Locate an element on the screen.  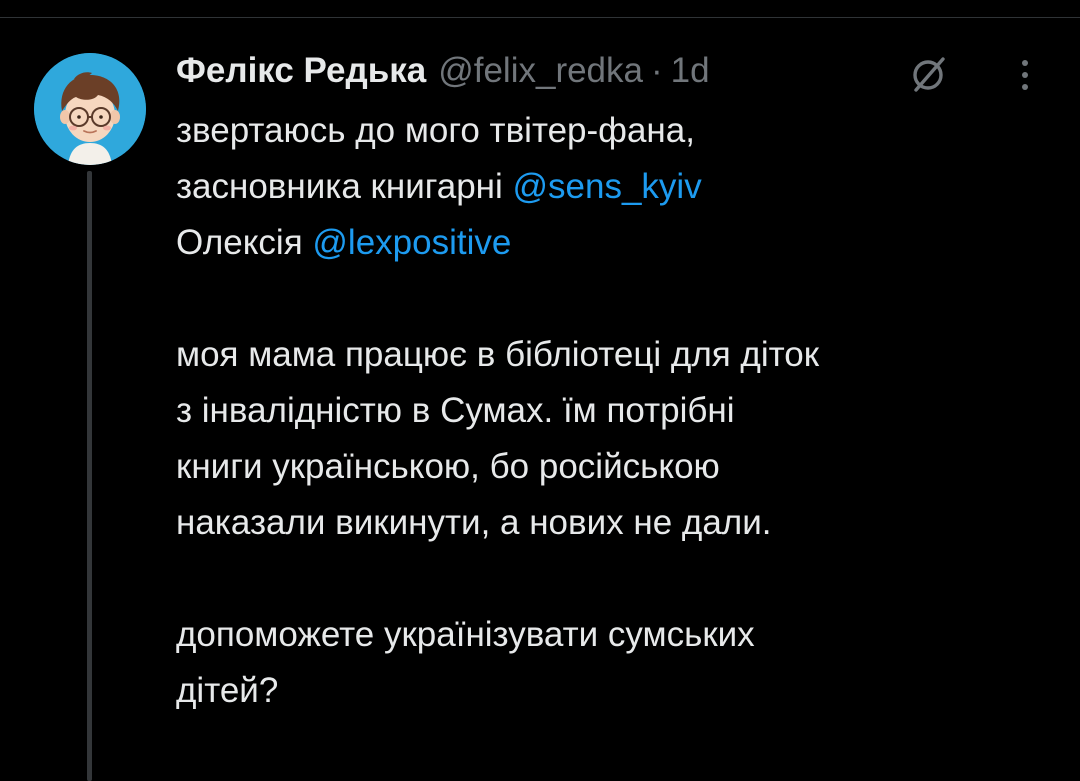
tweet-text-segment: допоможете українізувати сумських is located at coordinates (465, 634).